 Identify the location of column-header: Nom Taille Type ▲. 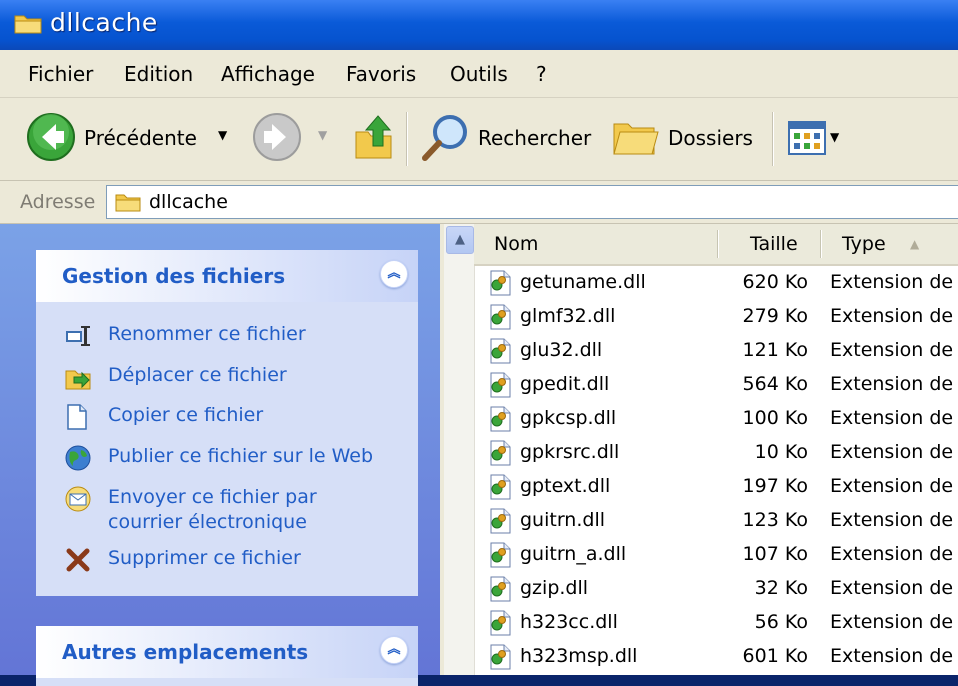
(716, 245).